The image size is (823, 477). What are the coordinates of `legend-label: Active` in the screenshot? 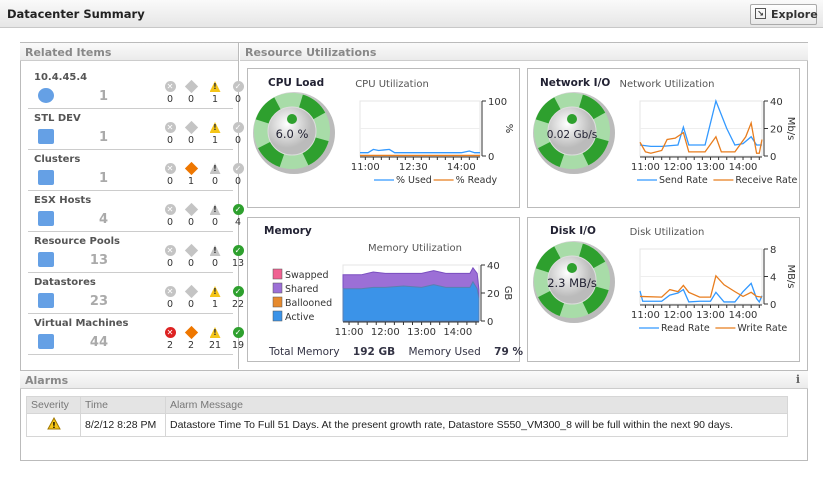 It's located at (300, 317).